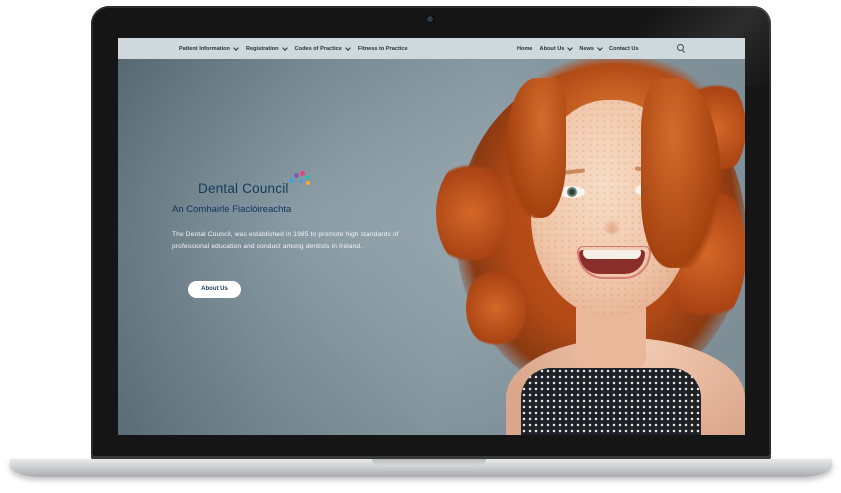  I want to click on nav-item-fitness-to-practice: Fitness to Practice, so click(383, 49).